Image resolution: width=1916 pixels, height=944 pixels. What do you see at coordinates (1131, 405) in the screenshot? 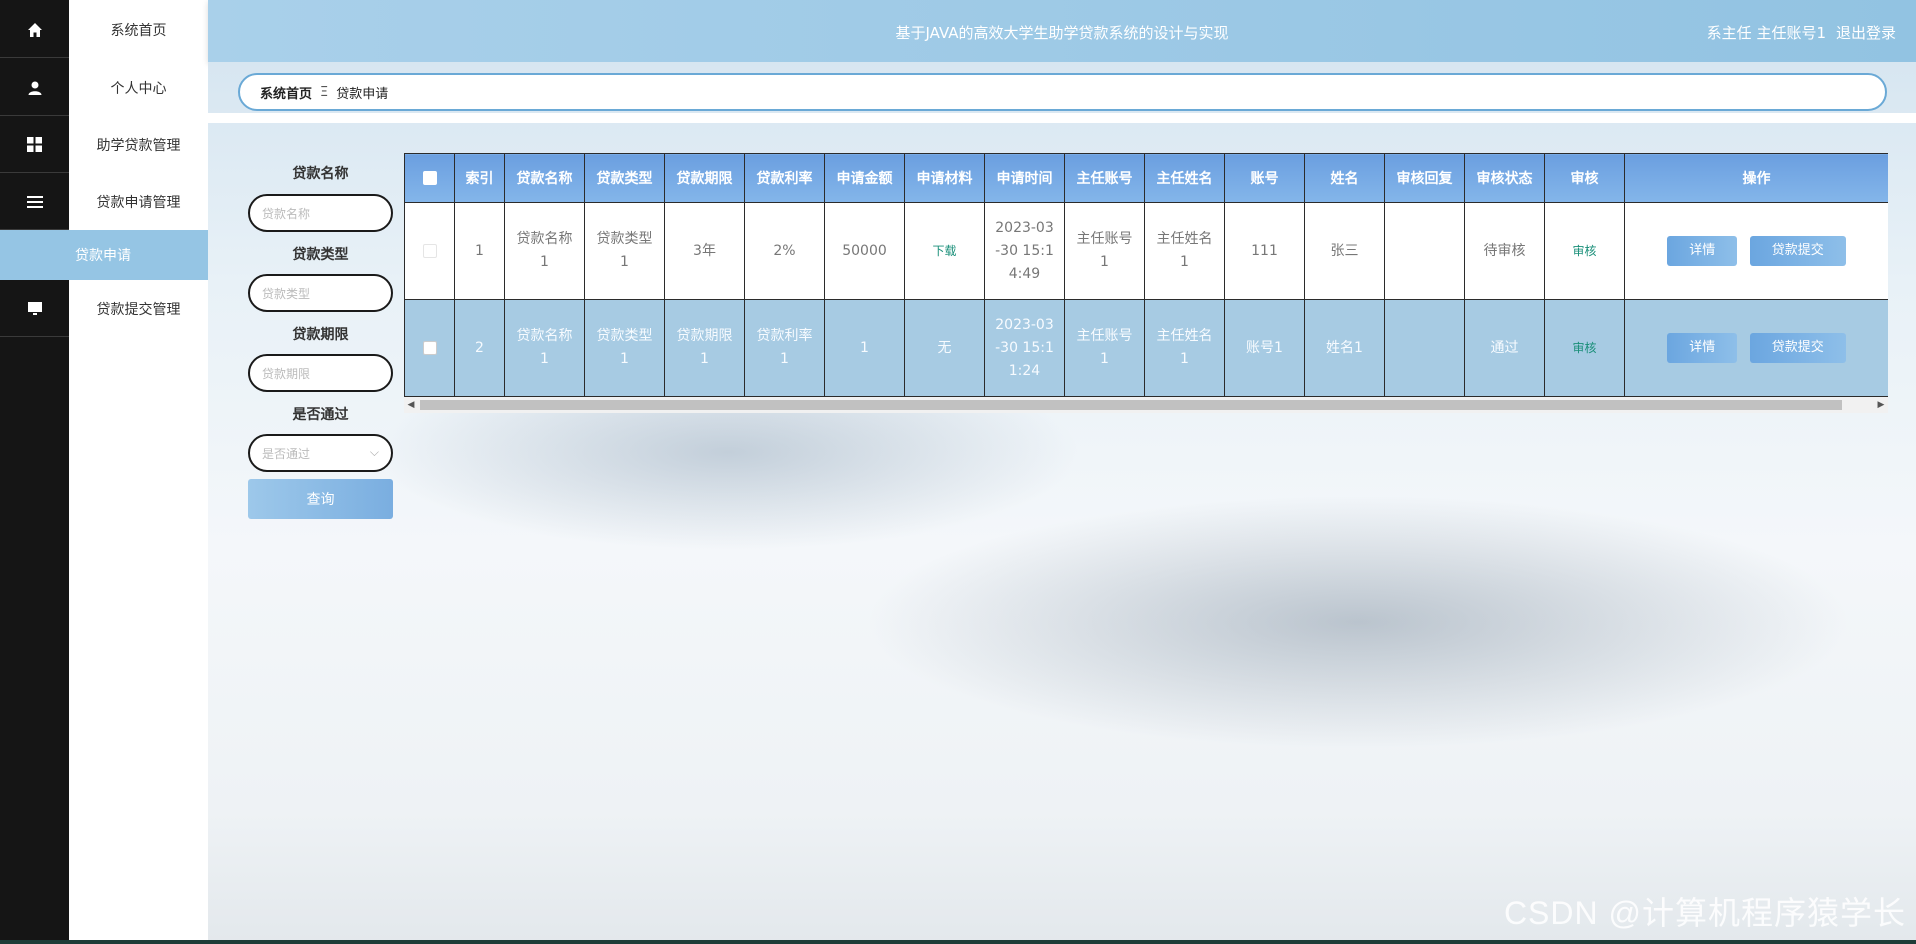
I see `scrollbar-thumb` at bounding box center [1131, 405].